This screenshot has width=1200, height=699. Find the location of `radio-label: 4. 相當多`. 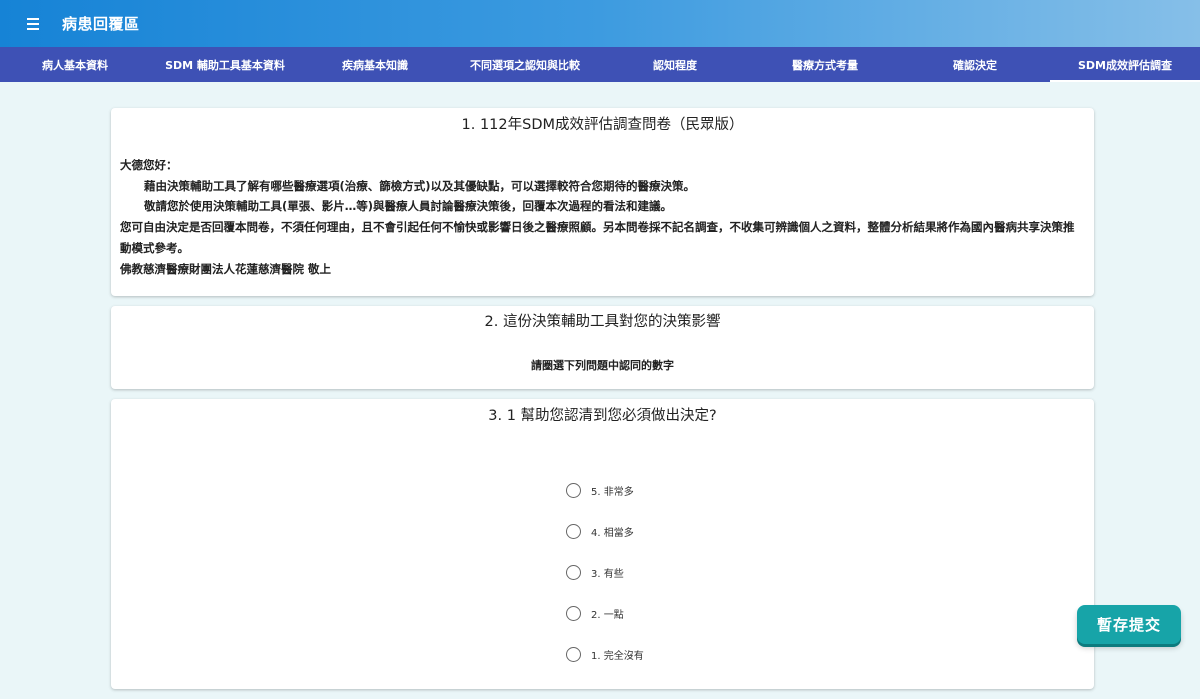

radio-label: 4. 相當多 is located at coordinates (612, 533).